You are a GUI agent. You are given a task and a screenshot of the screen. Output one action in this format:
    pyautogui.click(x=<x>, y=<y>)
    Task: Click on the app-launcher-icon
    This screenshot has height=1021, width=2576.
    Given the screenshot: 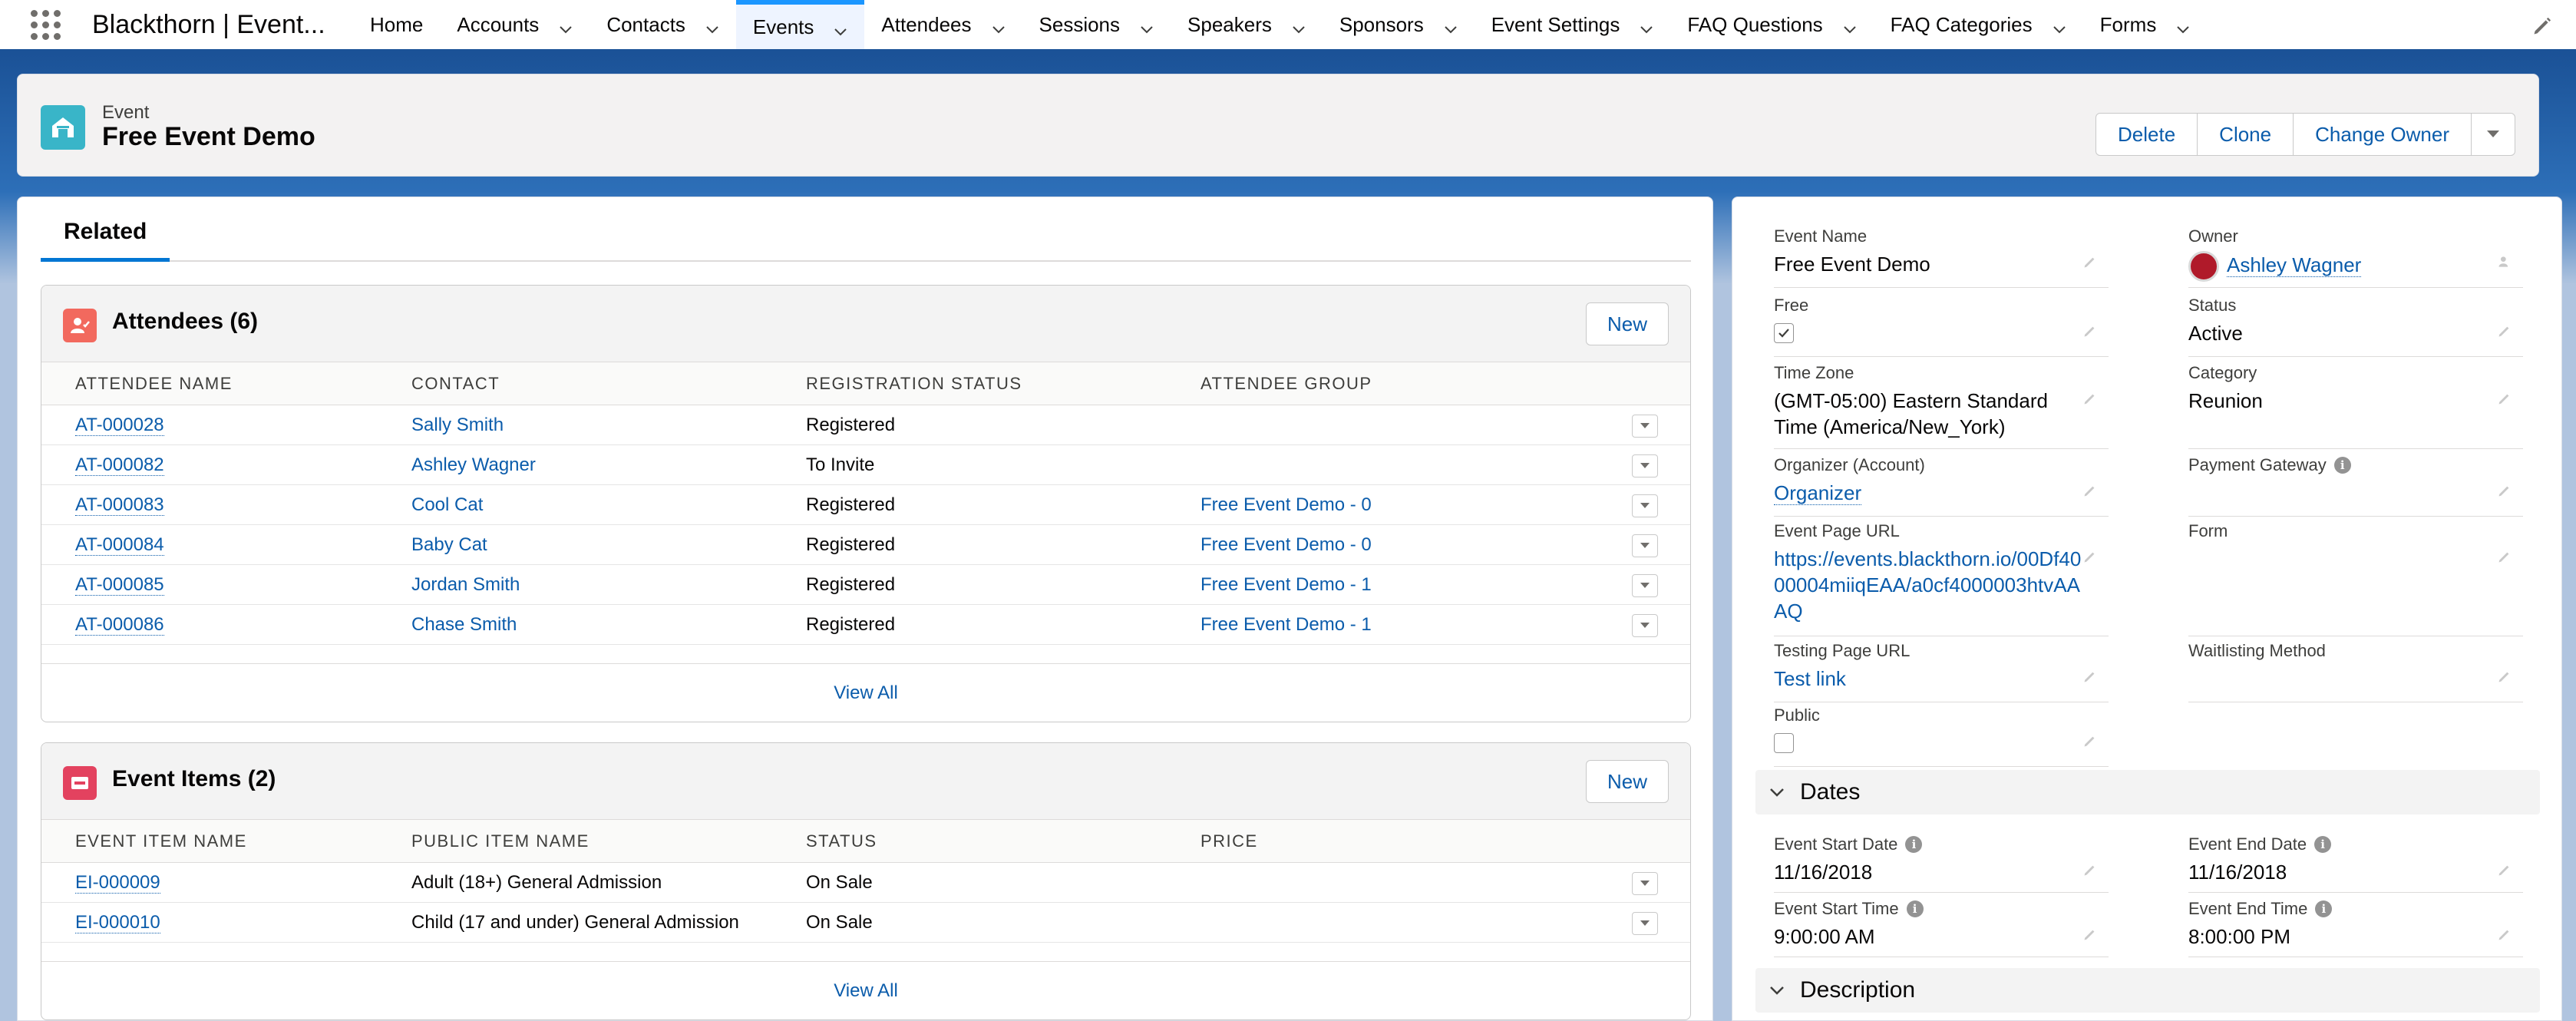 What is the action you would take?
    pyautogui.click(x=46, y=24)
    